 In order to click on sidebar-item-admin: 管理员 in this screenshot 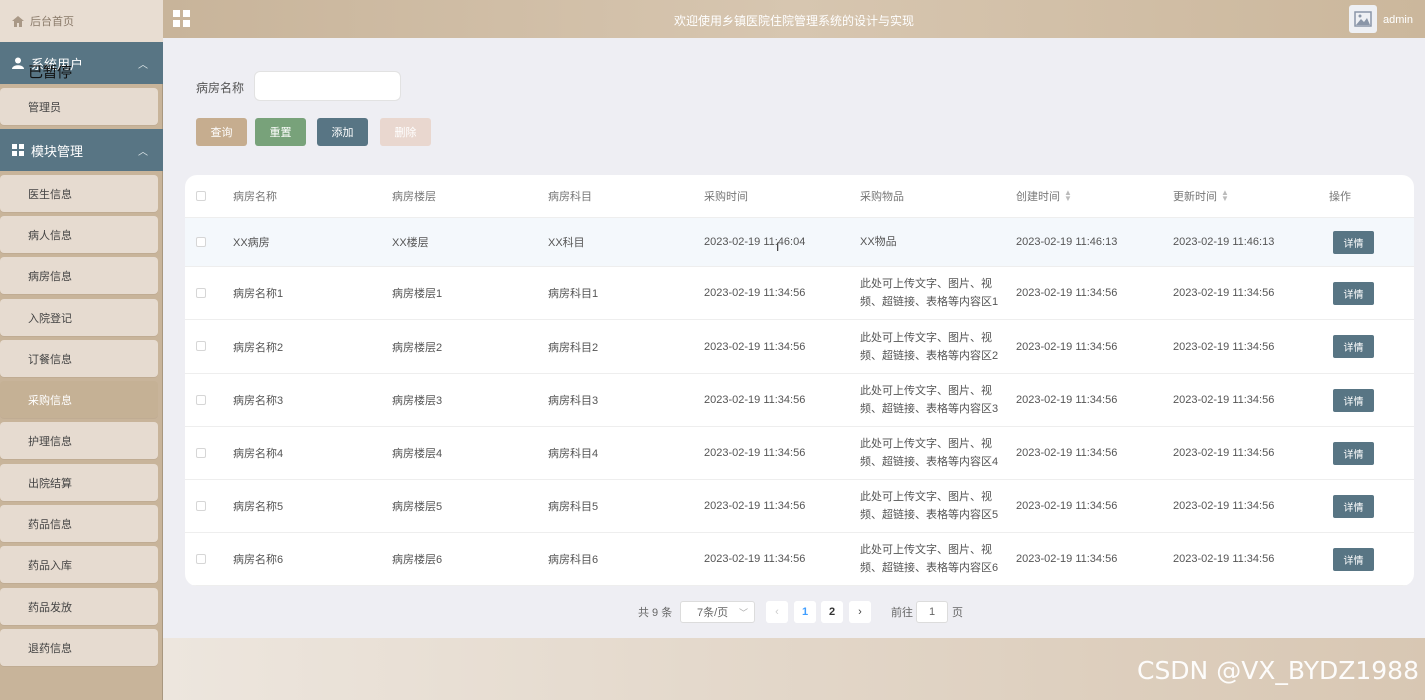, I will do `click(79, 106)`.